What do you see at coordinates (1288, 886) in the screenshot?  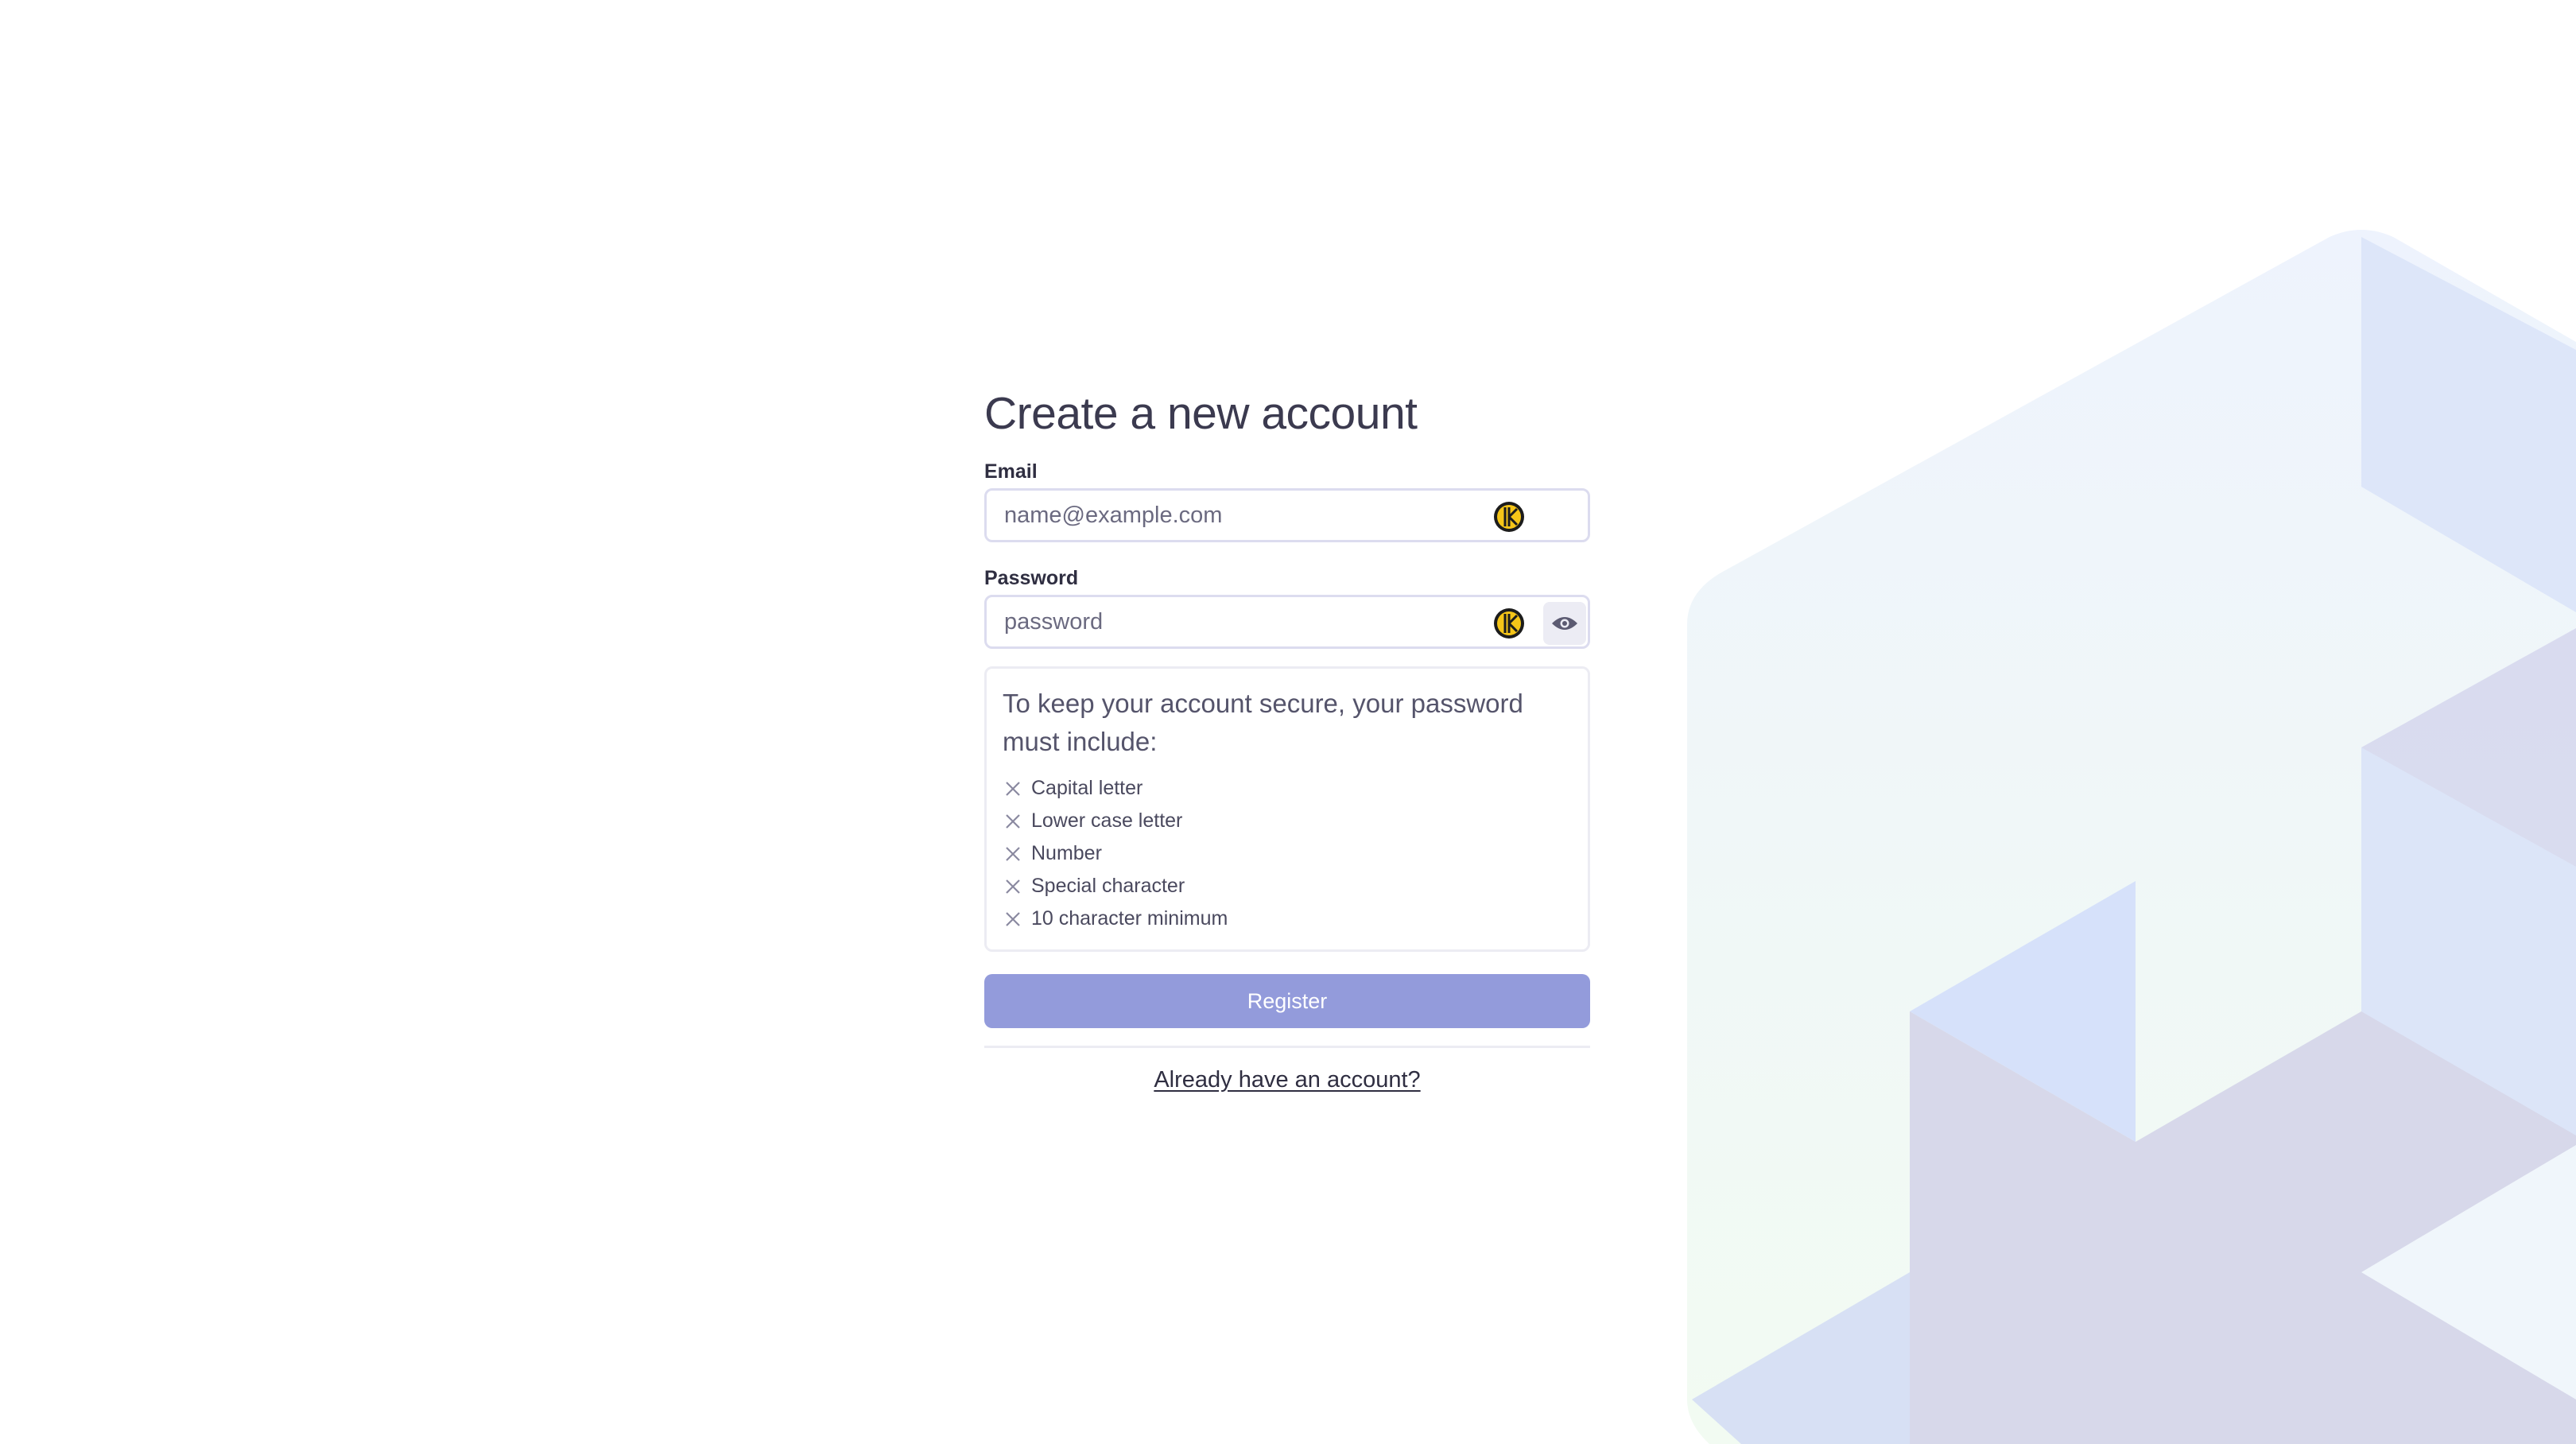 I see `requirement-item: Special character` at bounding box center [1288, 886].